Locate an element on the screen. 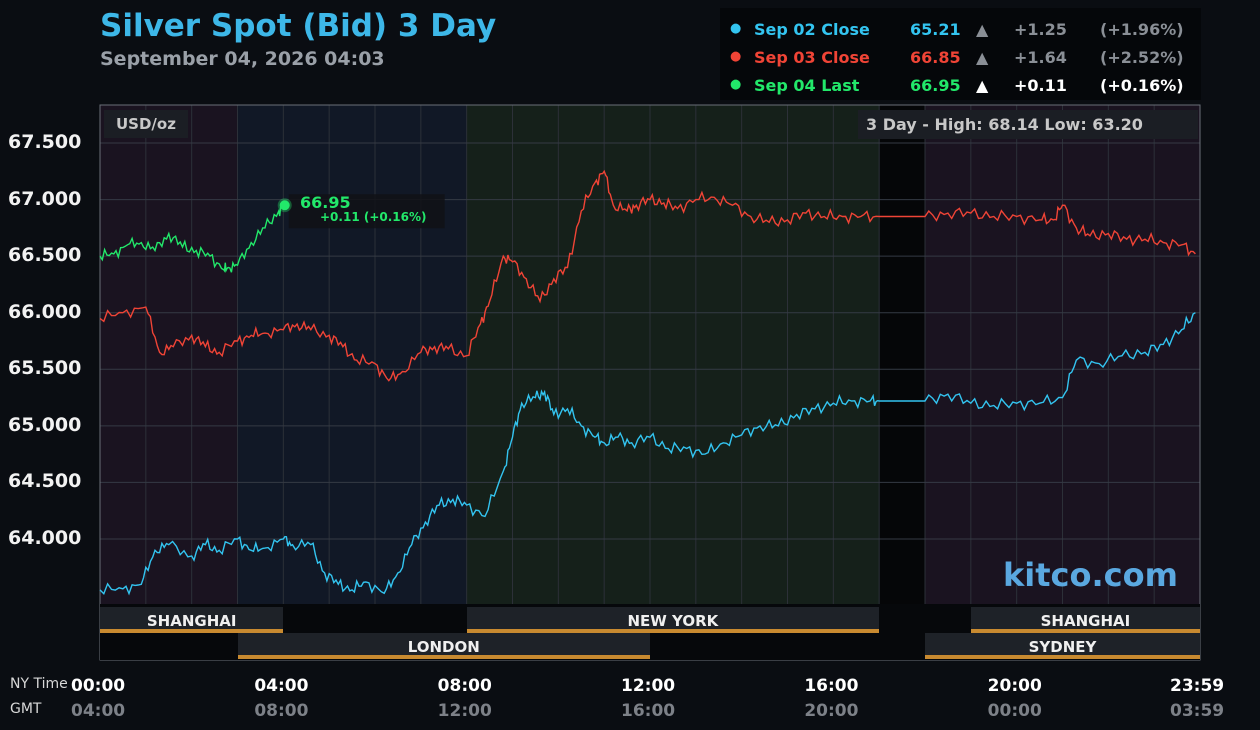 Image resolution: width=1260 pixels, height=730 pixels. x-tick-gmt: 16:00 is located at coordinates (648, 711).